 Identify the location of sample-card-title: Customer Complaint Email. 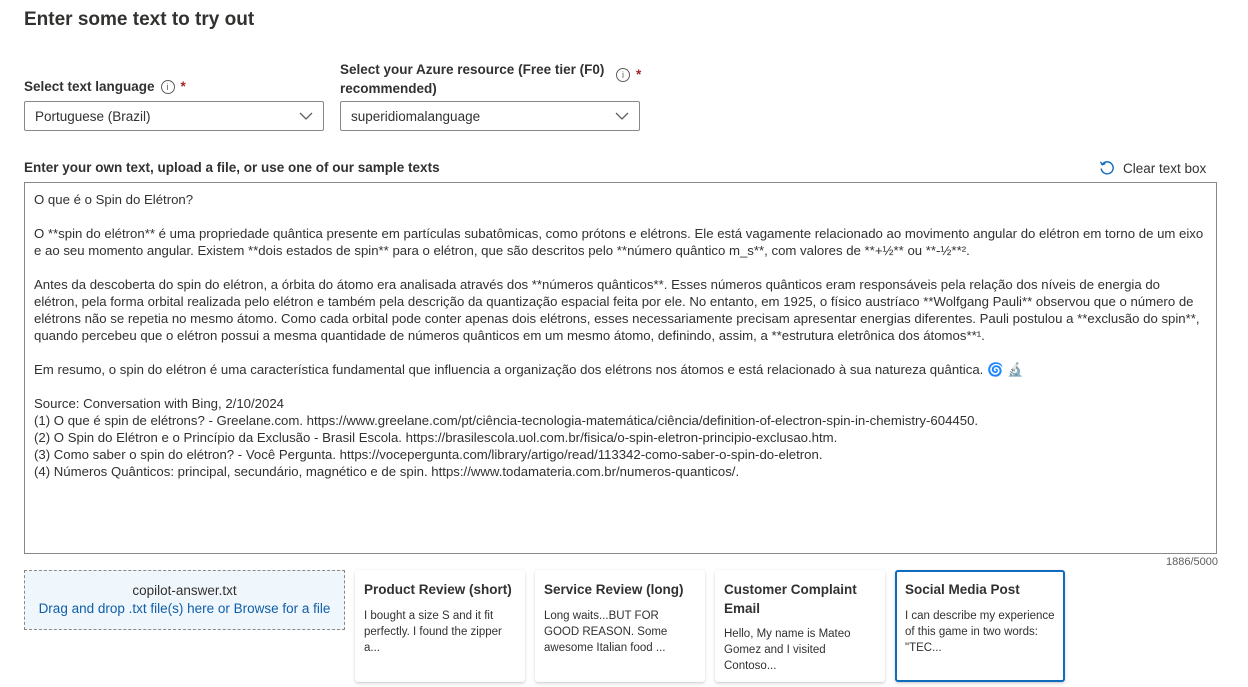
(790, 599).